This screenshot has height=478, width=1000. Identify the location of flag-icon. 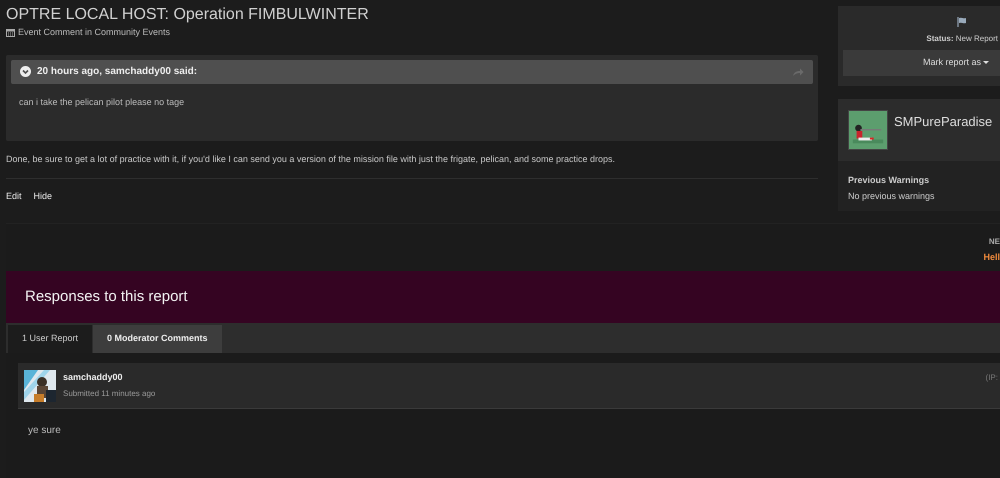
(961, 22).